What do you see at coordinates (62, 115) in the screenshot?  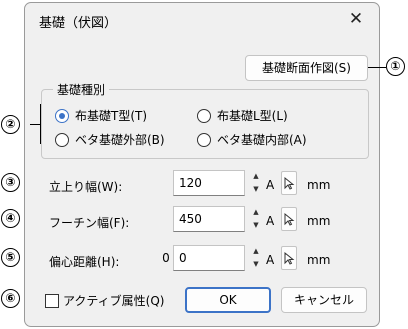 I see `radio-checked-icon` at bounding box center [62, 115].